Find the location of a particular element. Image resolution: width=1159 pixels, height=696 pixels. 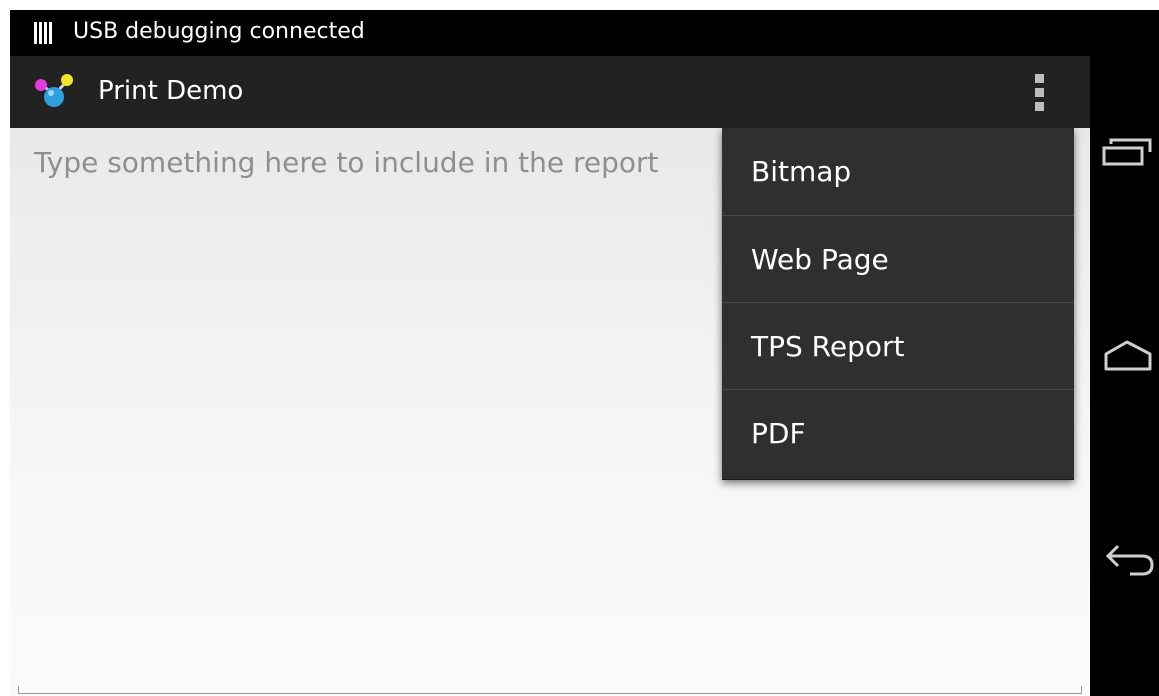

status-bar: USB debugging connected is located at coordinates (584, 33).